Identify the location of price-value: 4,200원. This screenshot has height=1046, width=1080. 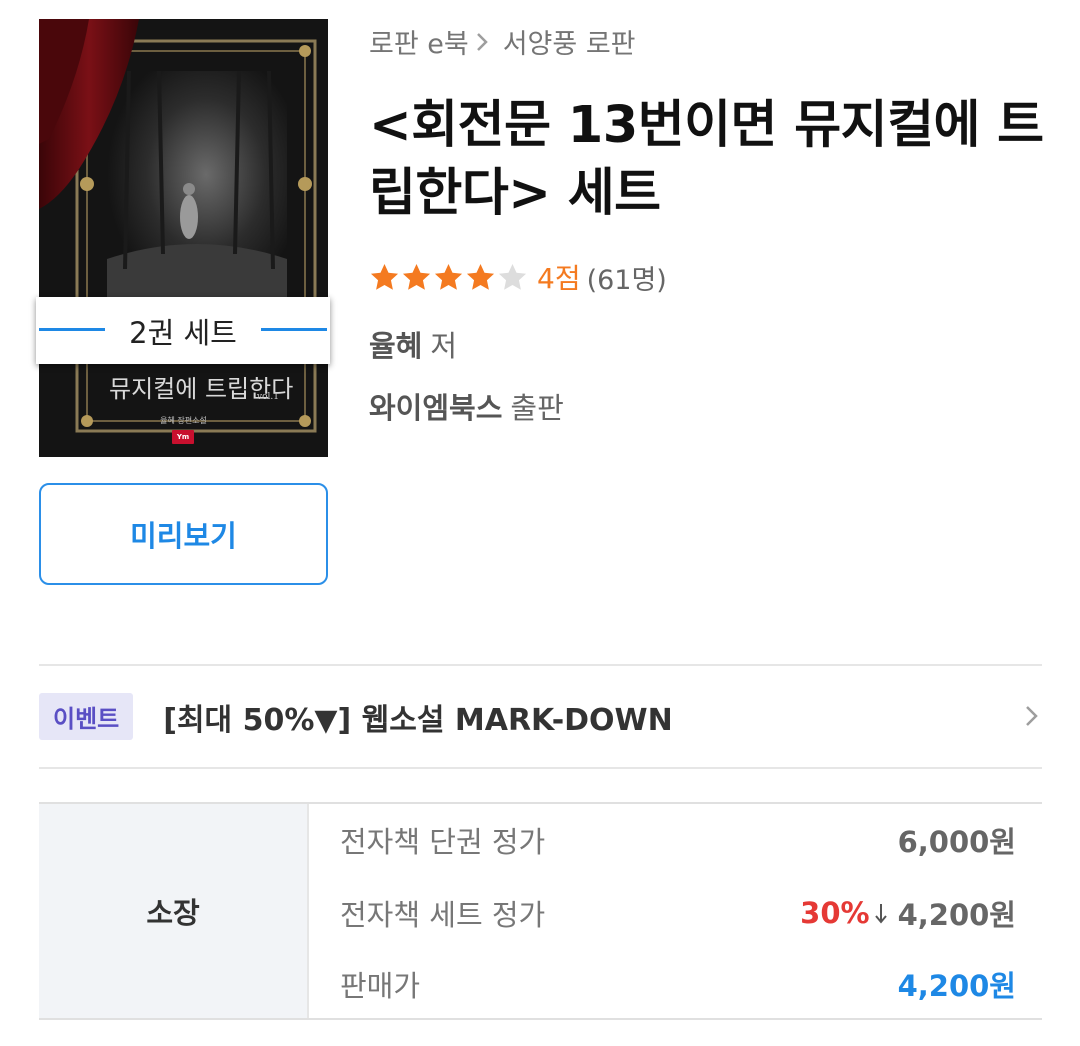
(956, 915).